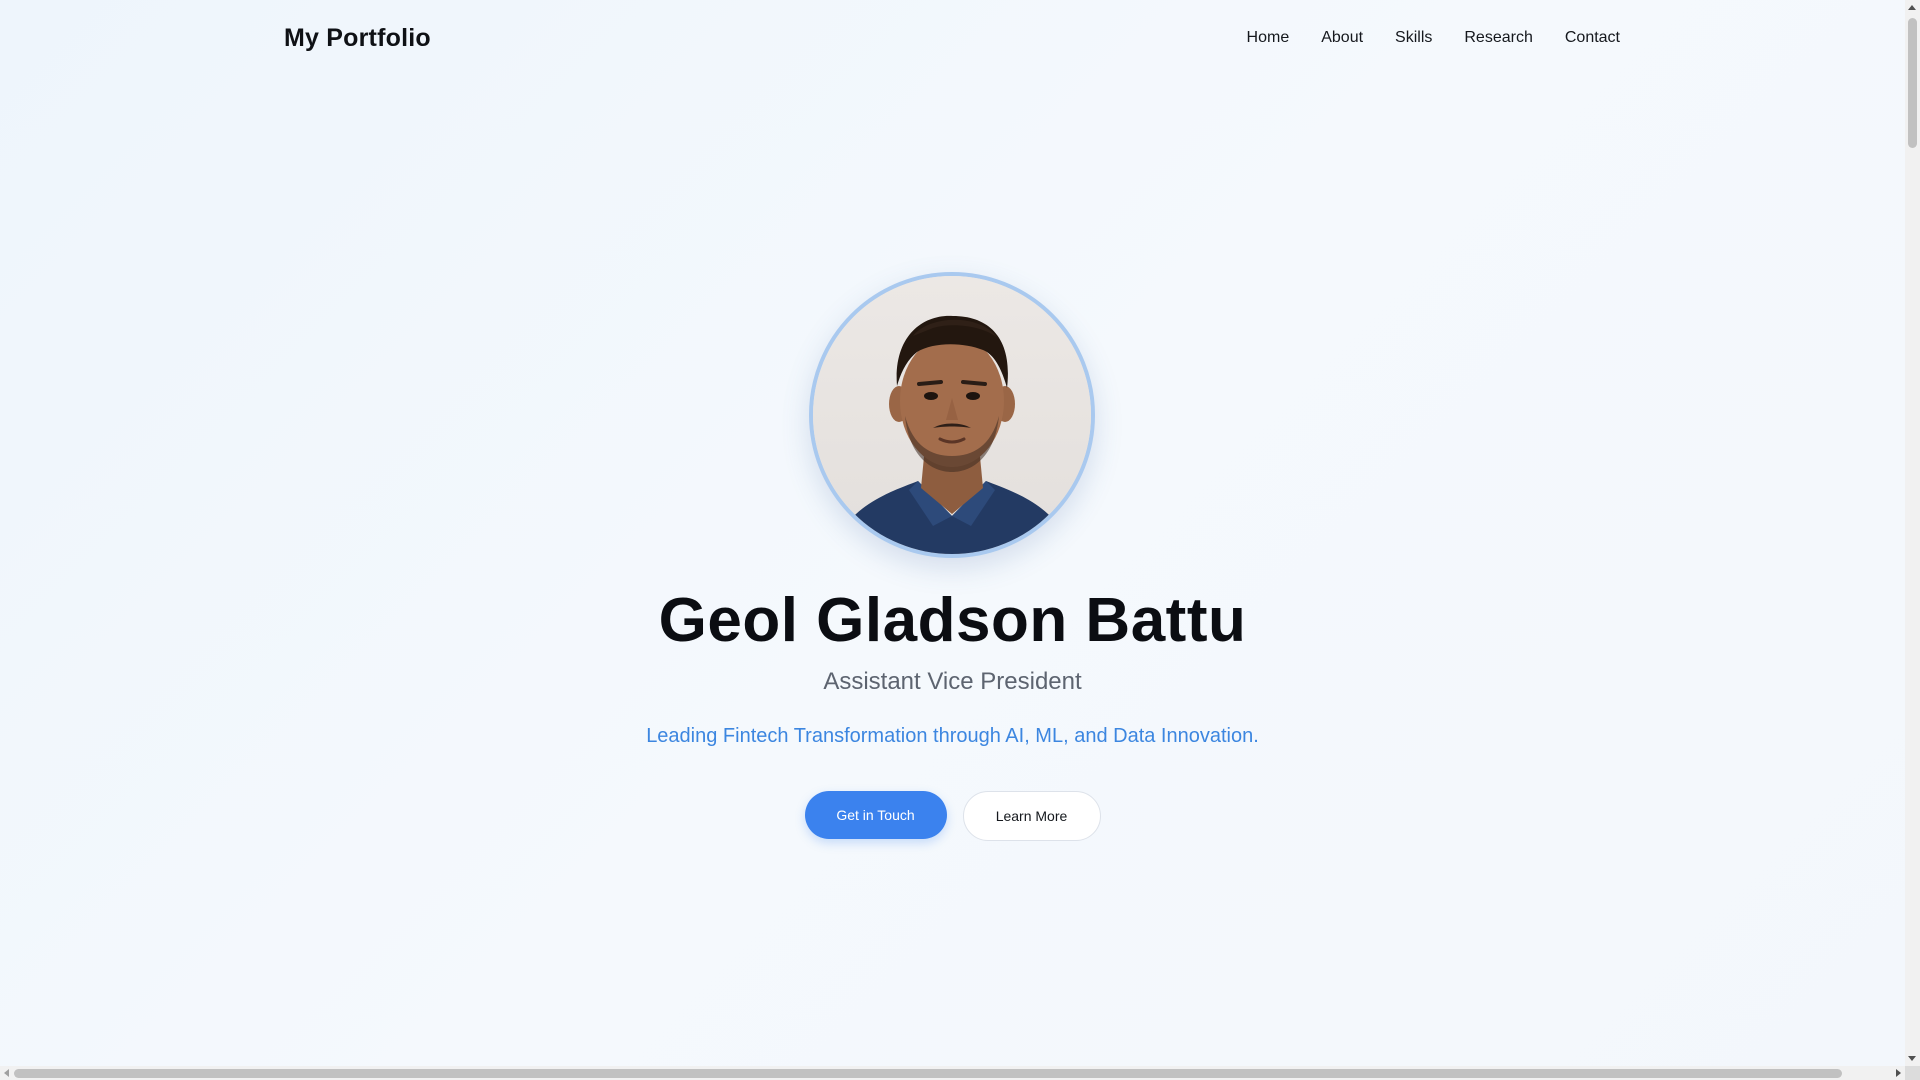  What do you see at coordinates (1898, 1073) in the screenshot?
I see `scroll-right-arrow-icon` at bounding box center [1898, 1073].